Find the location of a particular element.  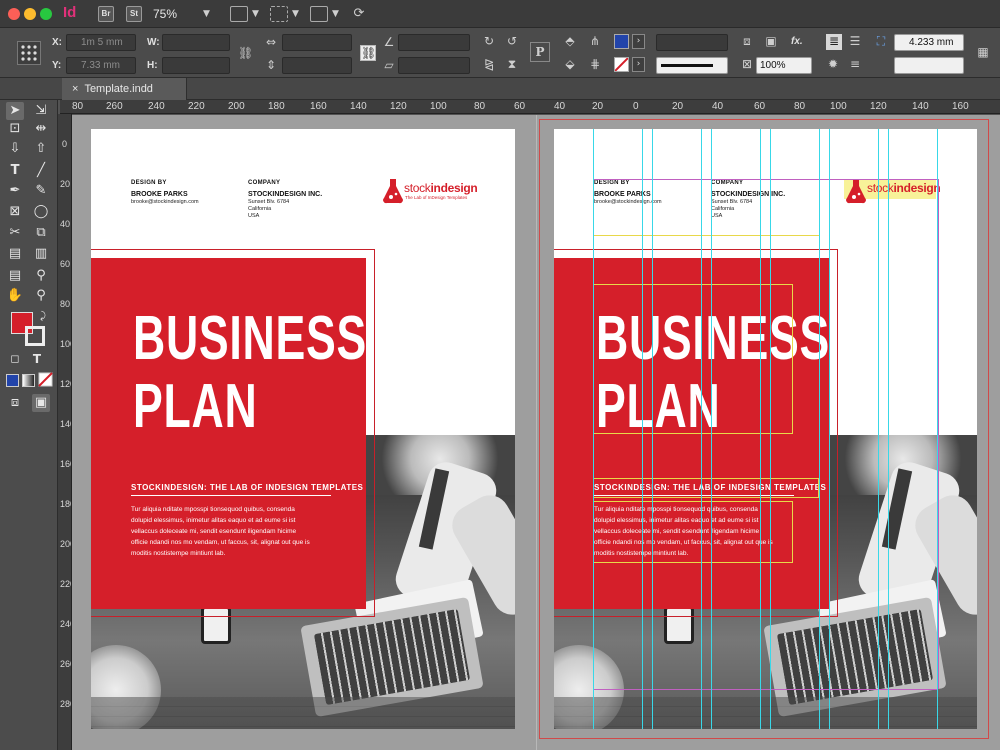

constrain-proportions-icon: ⛓ is located at coordinates (245, 53).